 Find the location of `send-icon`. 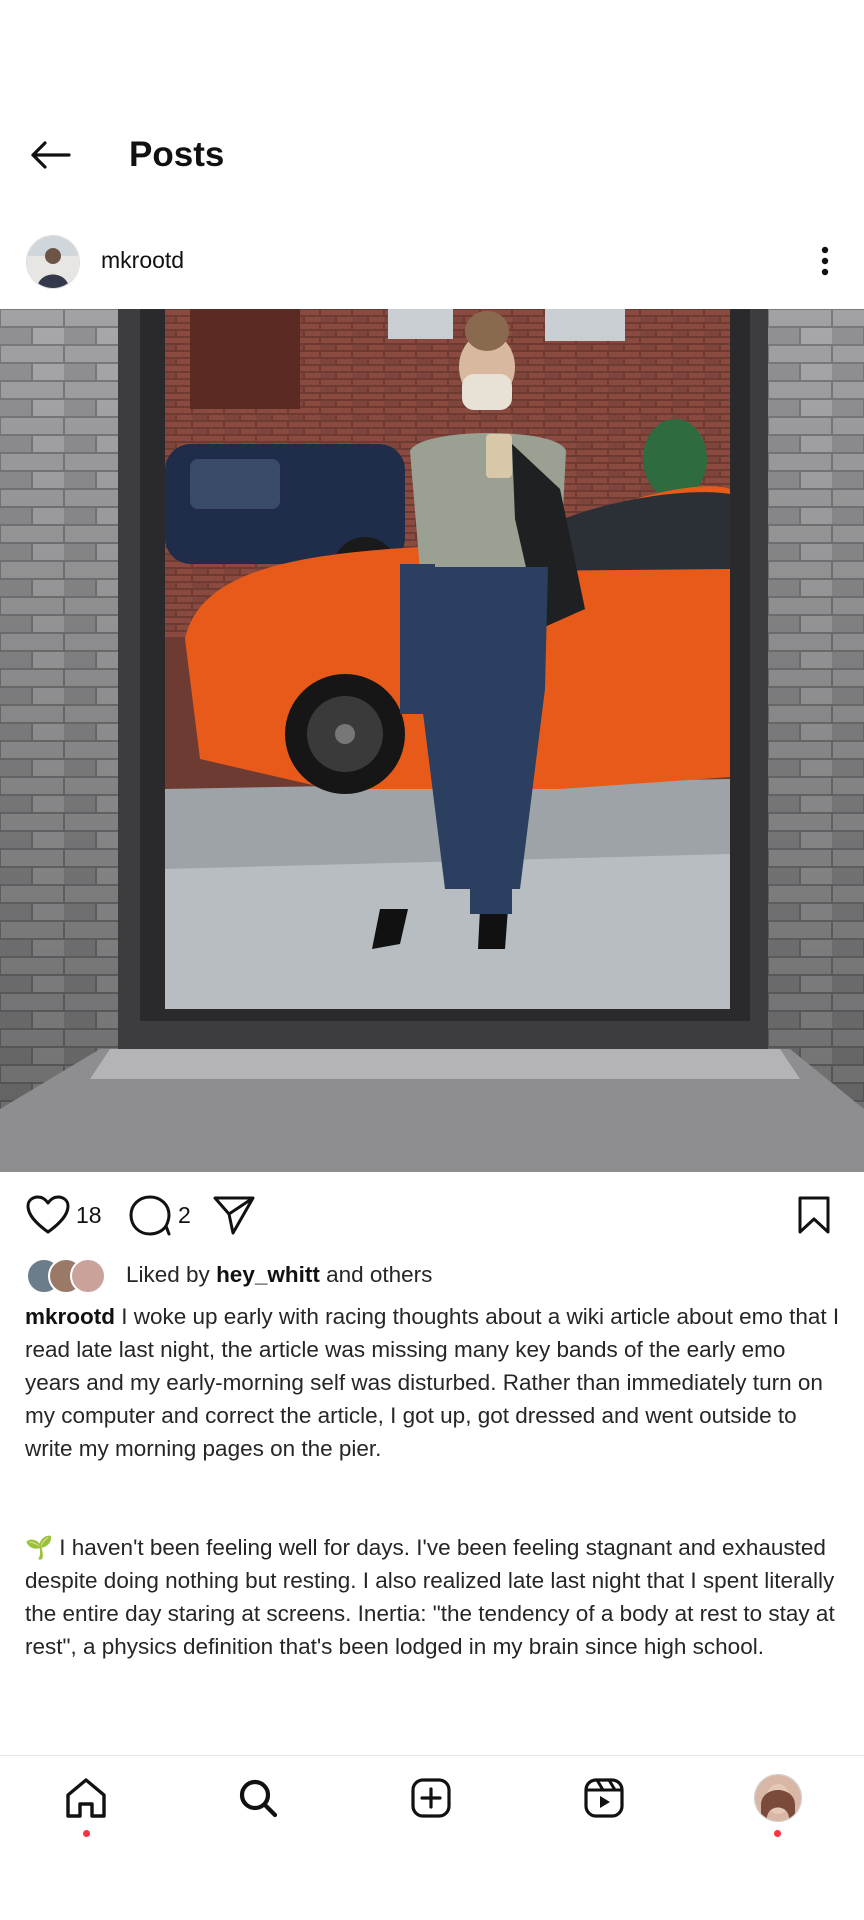

send-icon is located at coordinates (234, 1215).